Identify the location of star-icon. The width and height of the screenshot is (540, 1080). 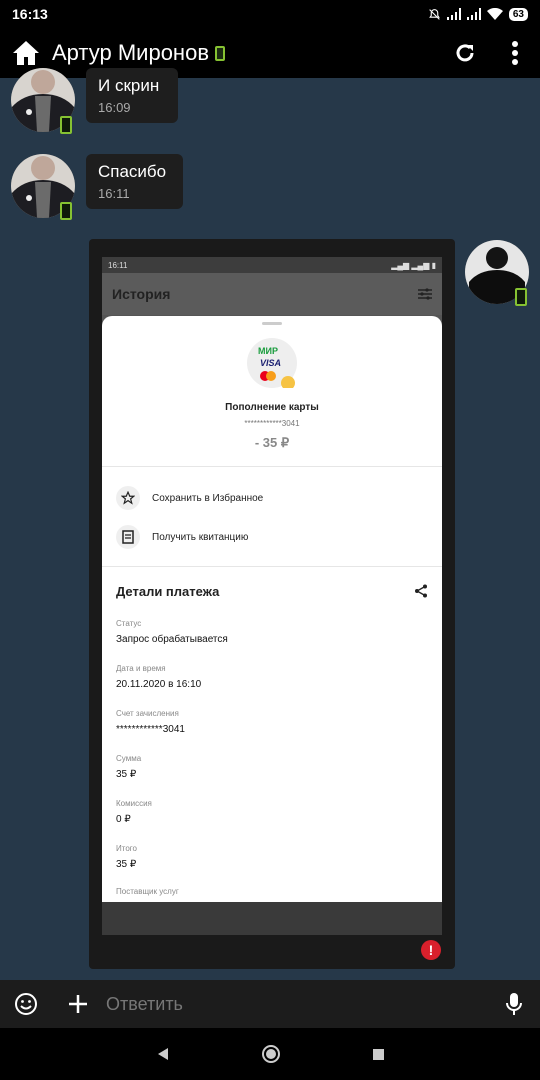
(128, 498).